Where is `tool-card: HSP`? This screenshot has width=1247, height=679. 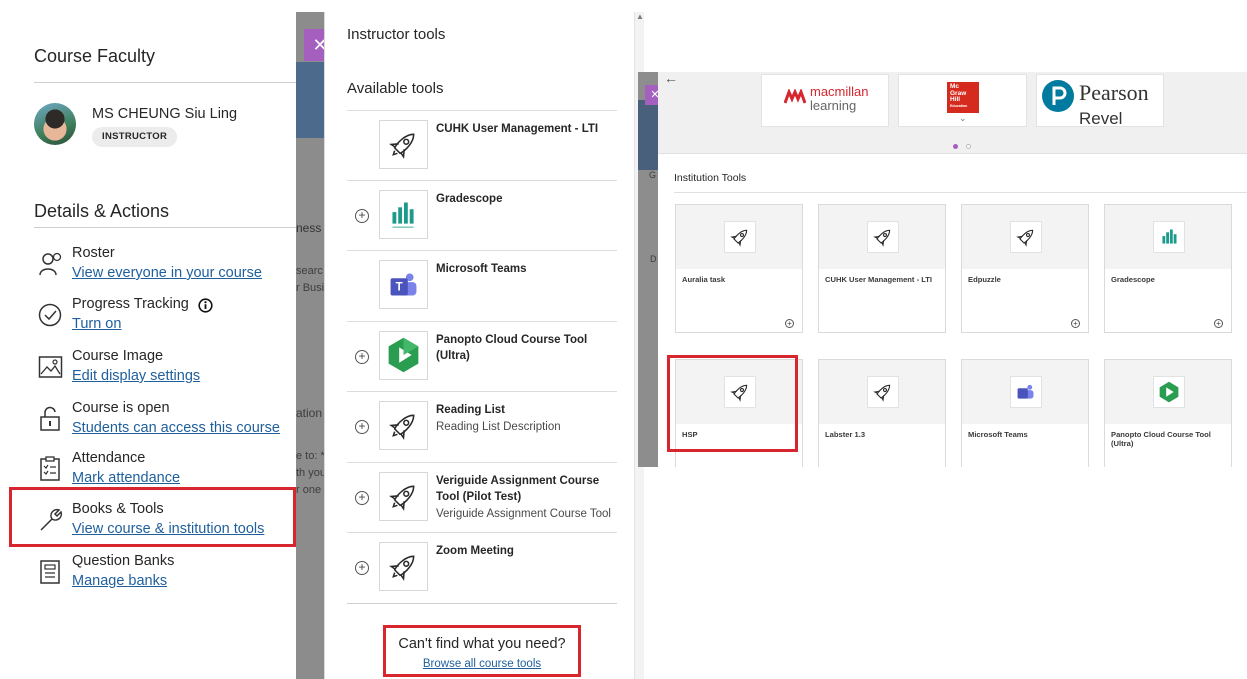
tool-card: HSP is located at coordinates (739, 413).